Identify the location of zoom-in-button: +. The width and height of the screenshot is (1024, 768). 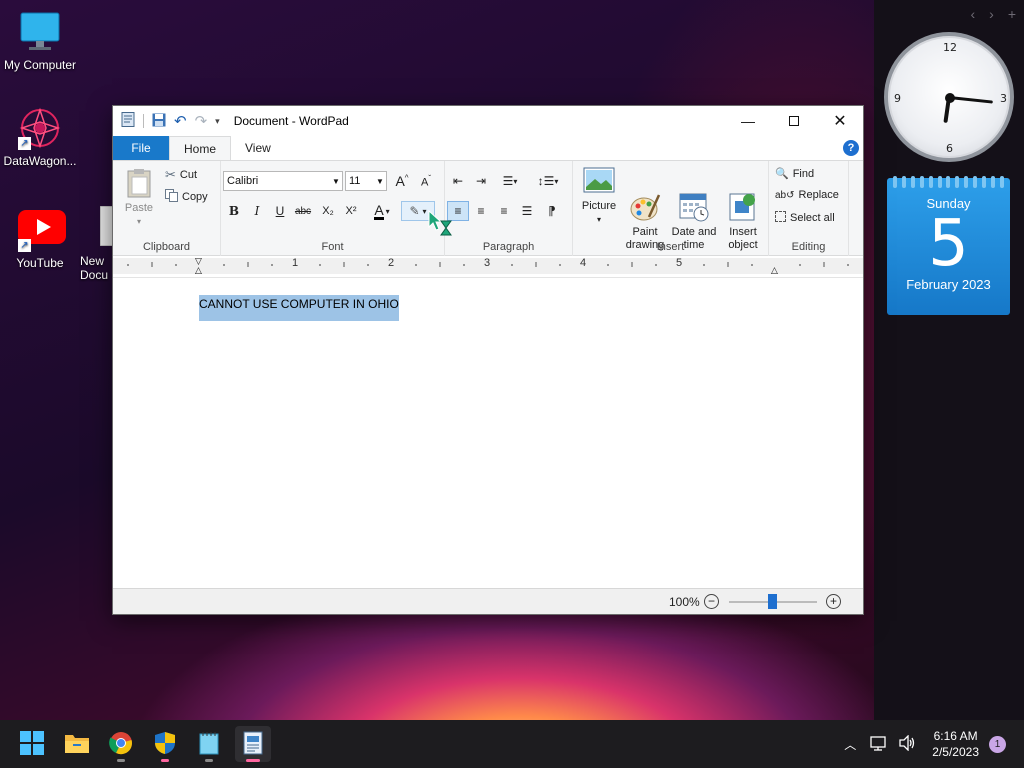
(833, 601).